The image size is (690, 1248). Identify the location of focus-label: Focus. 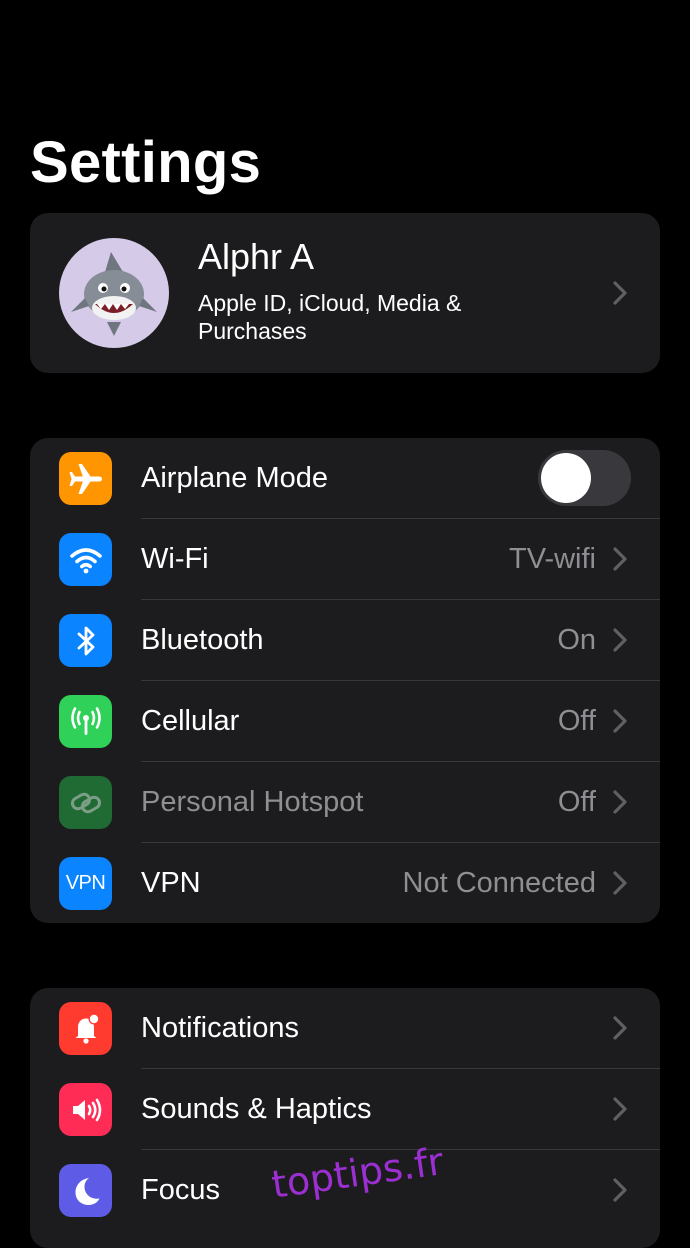
(180, 1190).